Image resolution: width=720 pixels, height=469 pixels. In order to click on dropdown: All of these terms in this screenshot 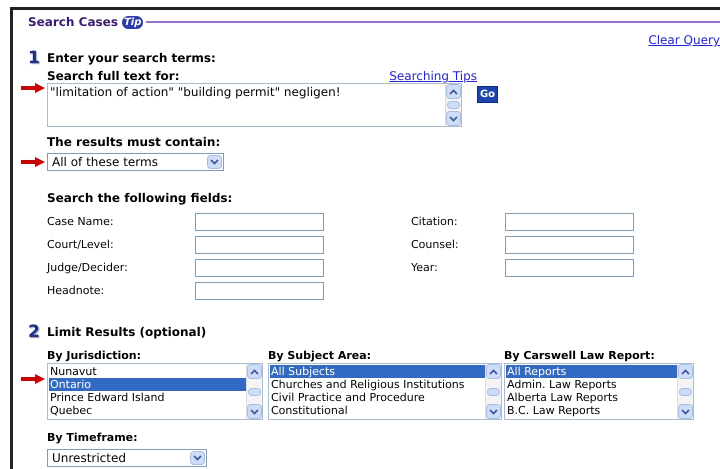, I will do `click(135, 162)`.